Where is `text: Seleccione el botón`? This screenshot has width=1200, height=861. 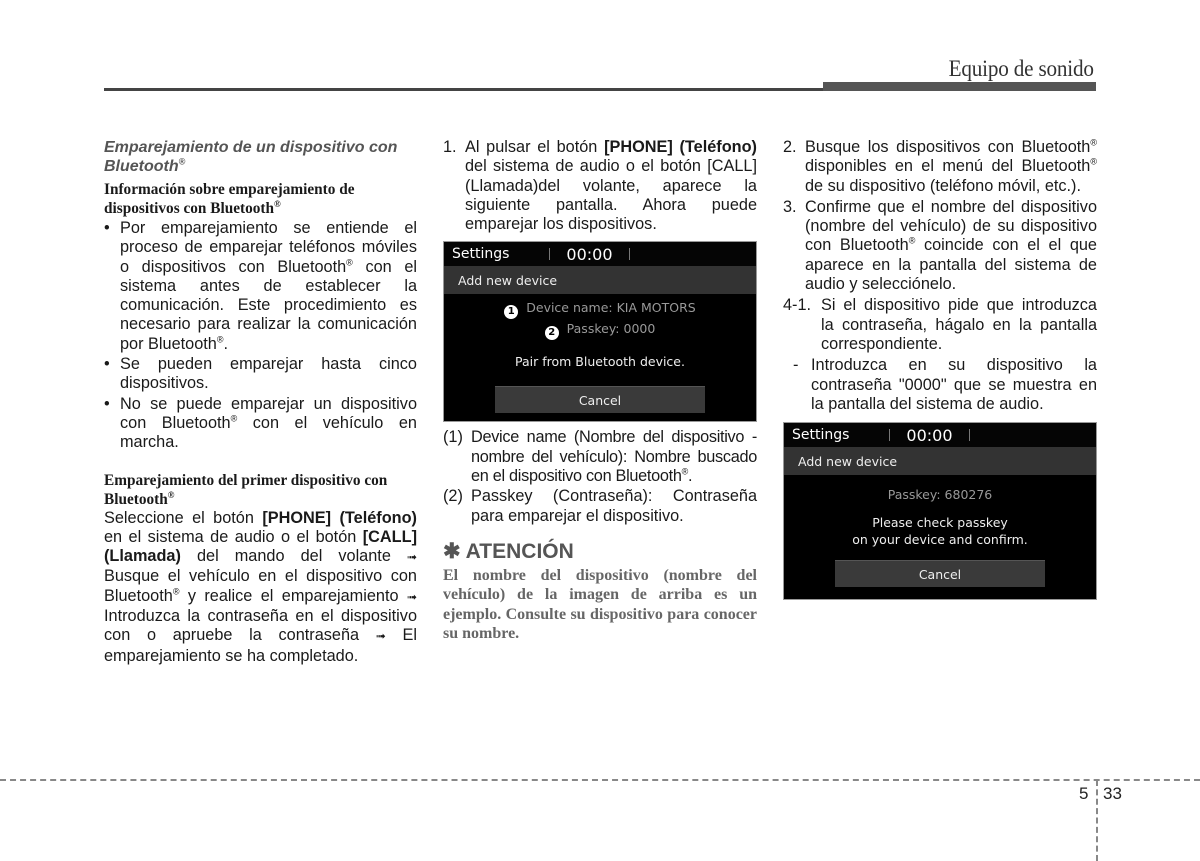
text: Seleccione el botón is located at coordinates (183, 517).